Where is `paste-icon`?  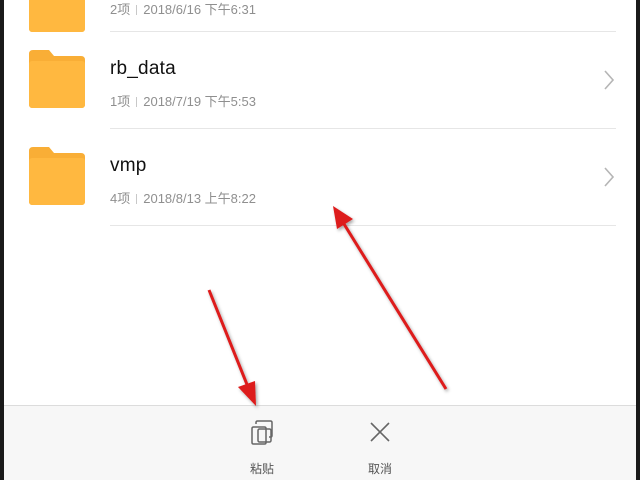 paste-icon is located at coordinates (262, 432).